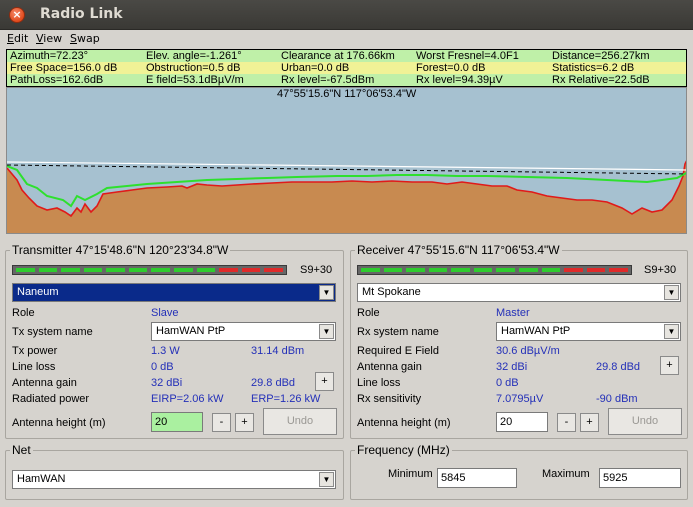 Image resolution: width=693 pixels, height=507 pixels. What do you see at coordinates (467, 56) in the screenshot?
I see `info-worst-fresnel: Worst Fresnel=4.0F1` at bounding box center [467, 56].